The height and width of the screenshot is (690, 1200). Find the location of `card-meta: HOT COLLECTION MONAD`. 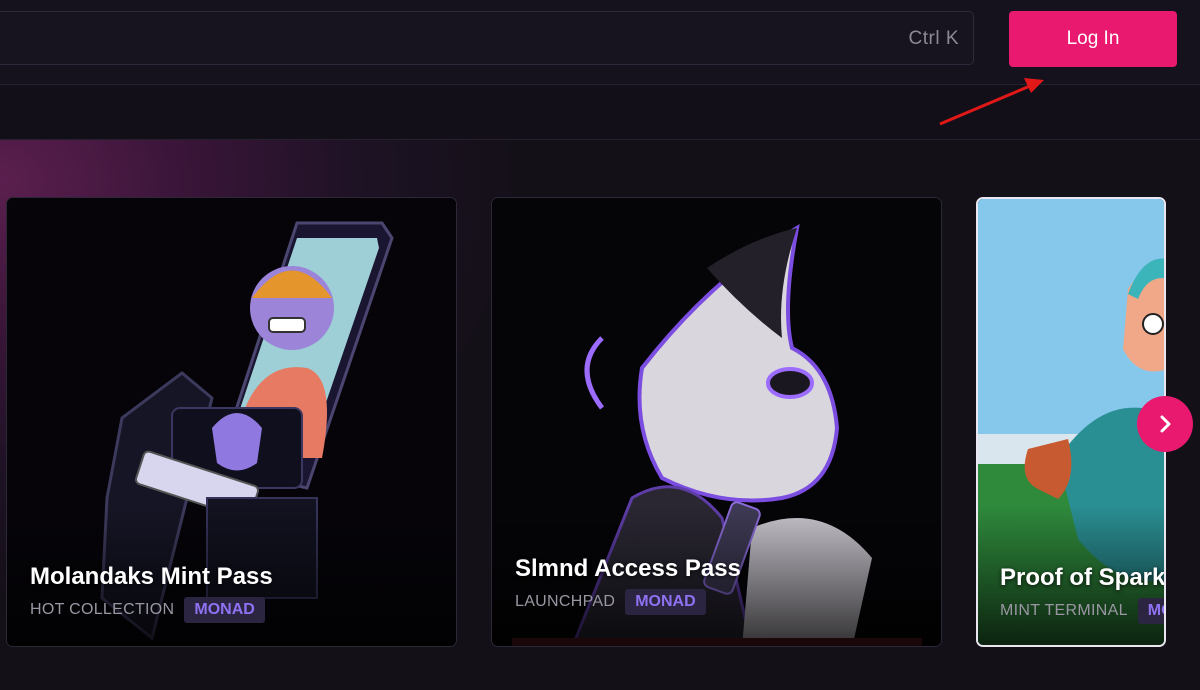

card-meta: HOT COLLECTION MONAD is located at coordinates (147, 610).